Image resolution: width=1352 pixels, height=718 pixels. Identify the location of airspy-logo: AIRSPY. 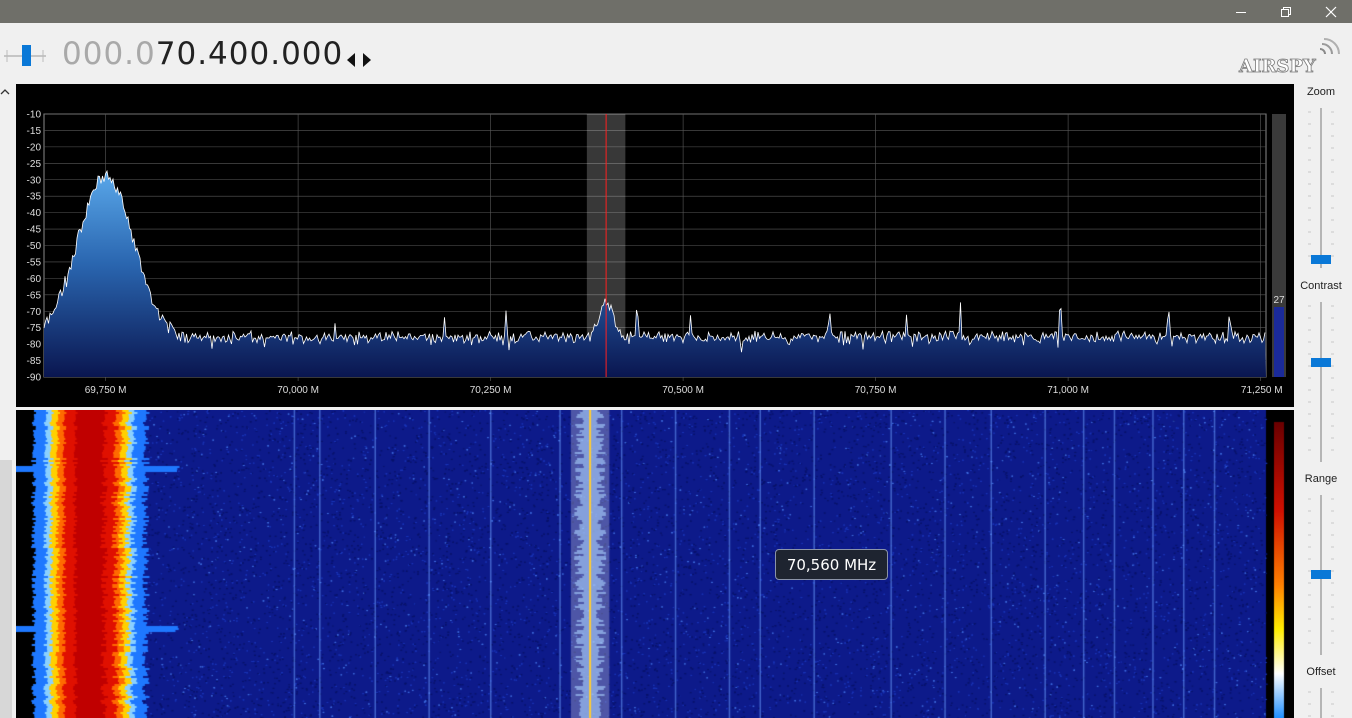
(1289, 57).